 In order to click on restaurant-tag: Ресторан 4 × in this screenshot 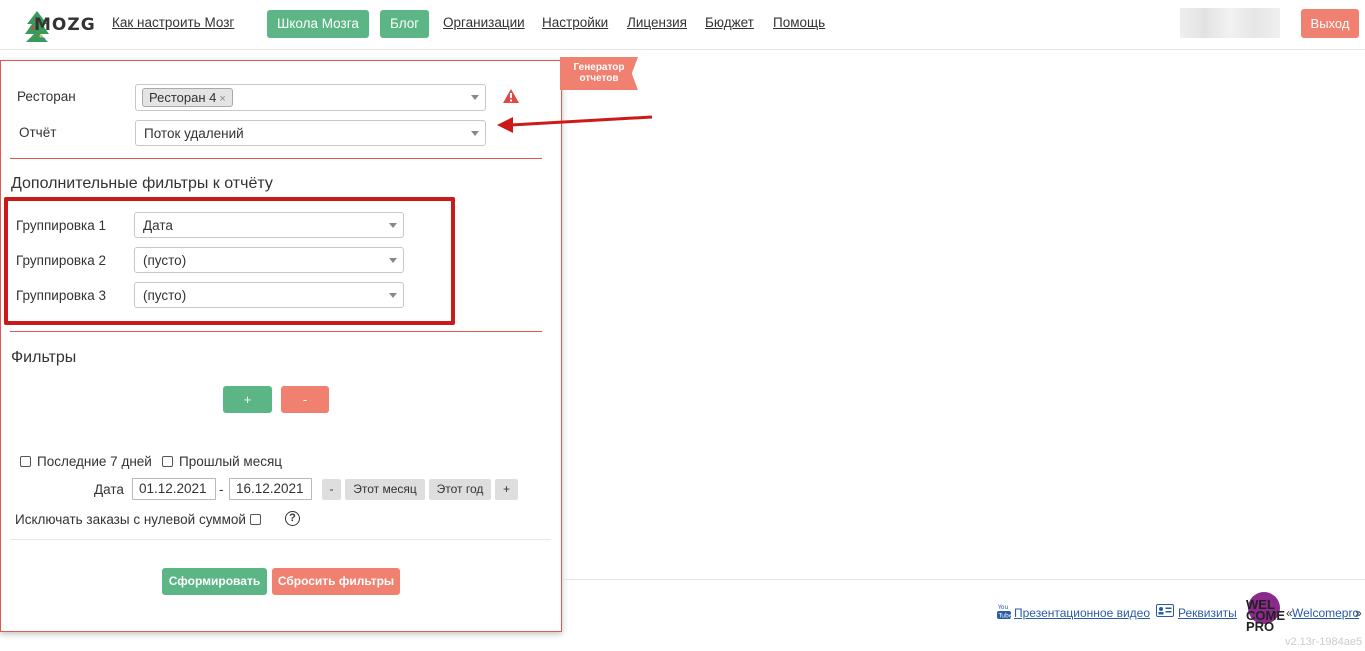, I will do `click(187, 97)`.